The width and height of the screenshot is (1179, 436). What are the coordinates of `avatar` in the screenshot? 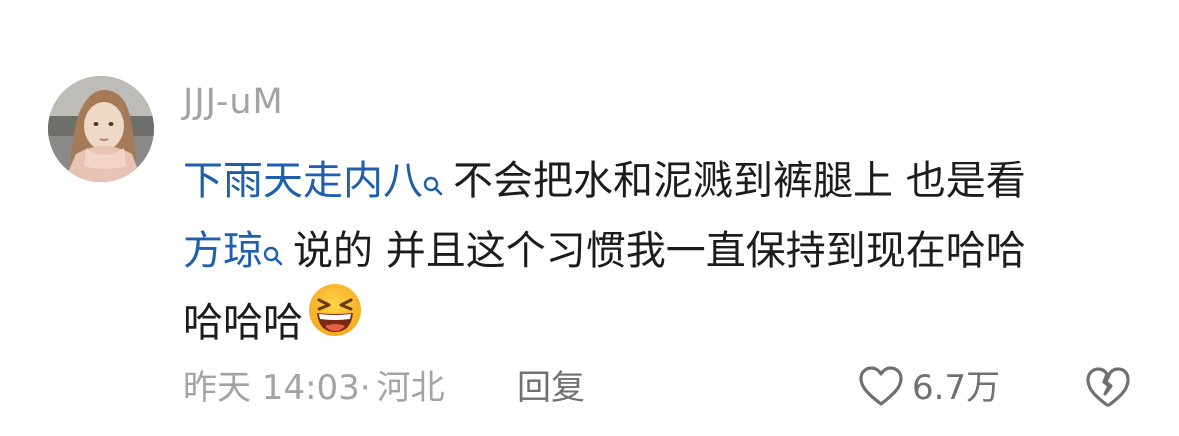 It's located at (101, 129).